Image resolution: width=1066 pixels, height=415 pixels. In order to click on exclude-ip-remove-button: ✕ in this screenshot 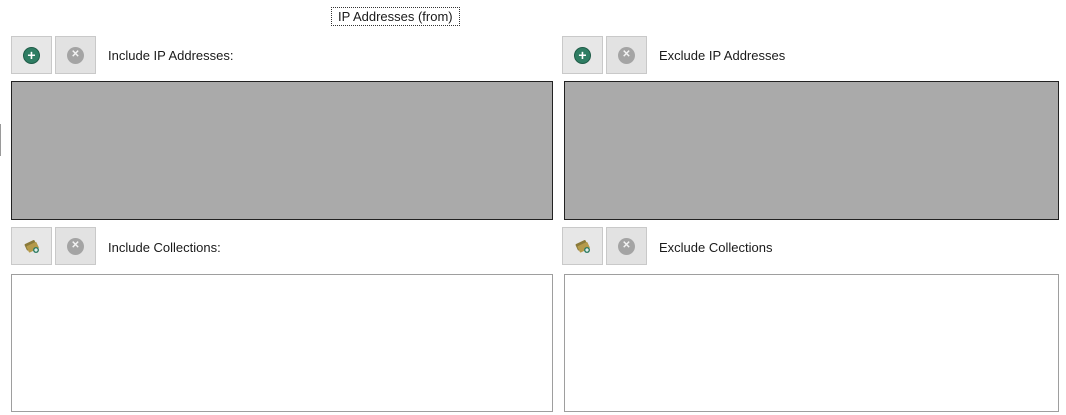, I will do `click(626, 55)`.